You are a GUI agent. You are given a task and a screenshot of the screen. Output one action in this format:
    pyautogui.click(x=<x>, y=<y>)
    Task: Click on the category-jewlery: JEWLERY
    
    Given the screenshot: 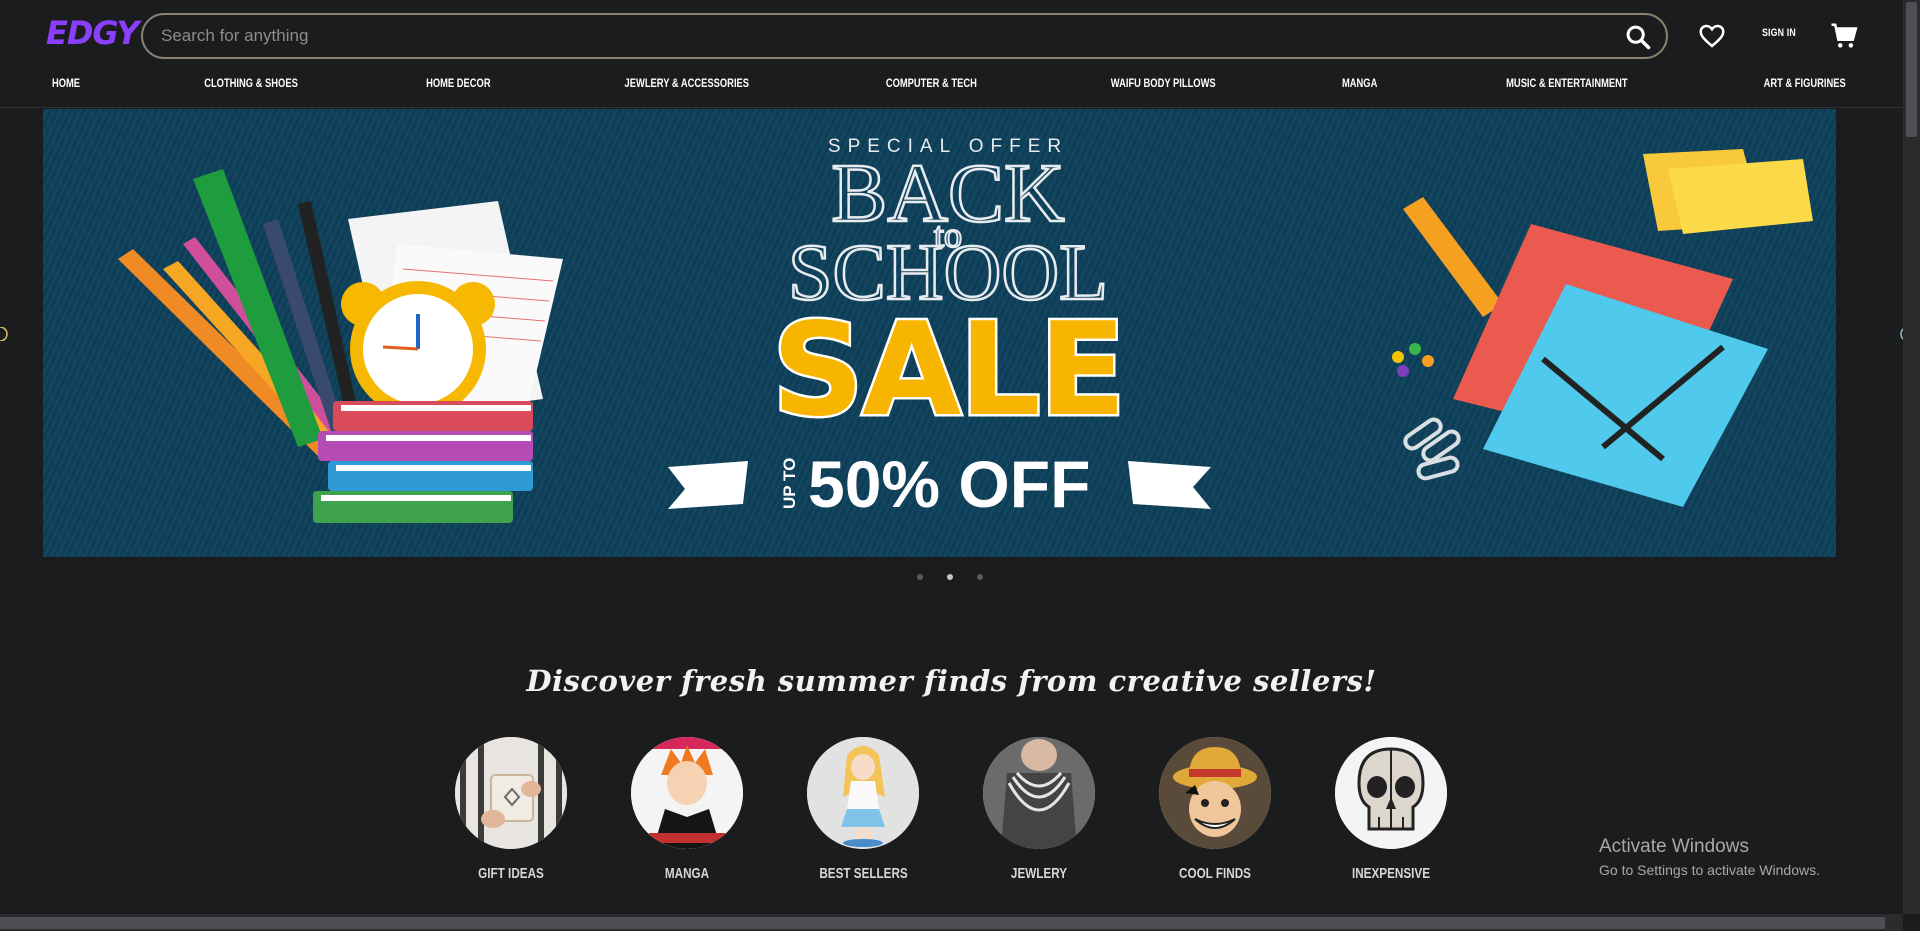 What is the action you would take?
    pyautogui.click(x=1039, y=809)
    